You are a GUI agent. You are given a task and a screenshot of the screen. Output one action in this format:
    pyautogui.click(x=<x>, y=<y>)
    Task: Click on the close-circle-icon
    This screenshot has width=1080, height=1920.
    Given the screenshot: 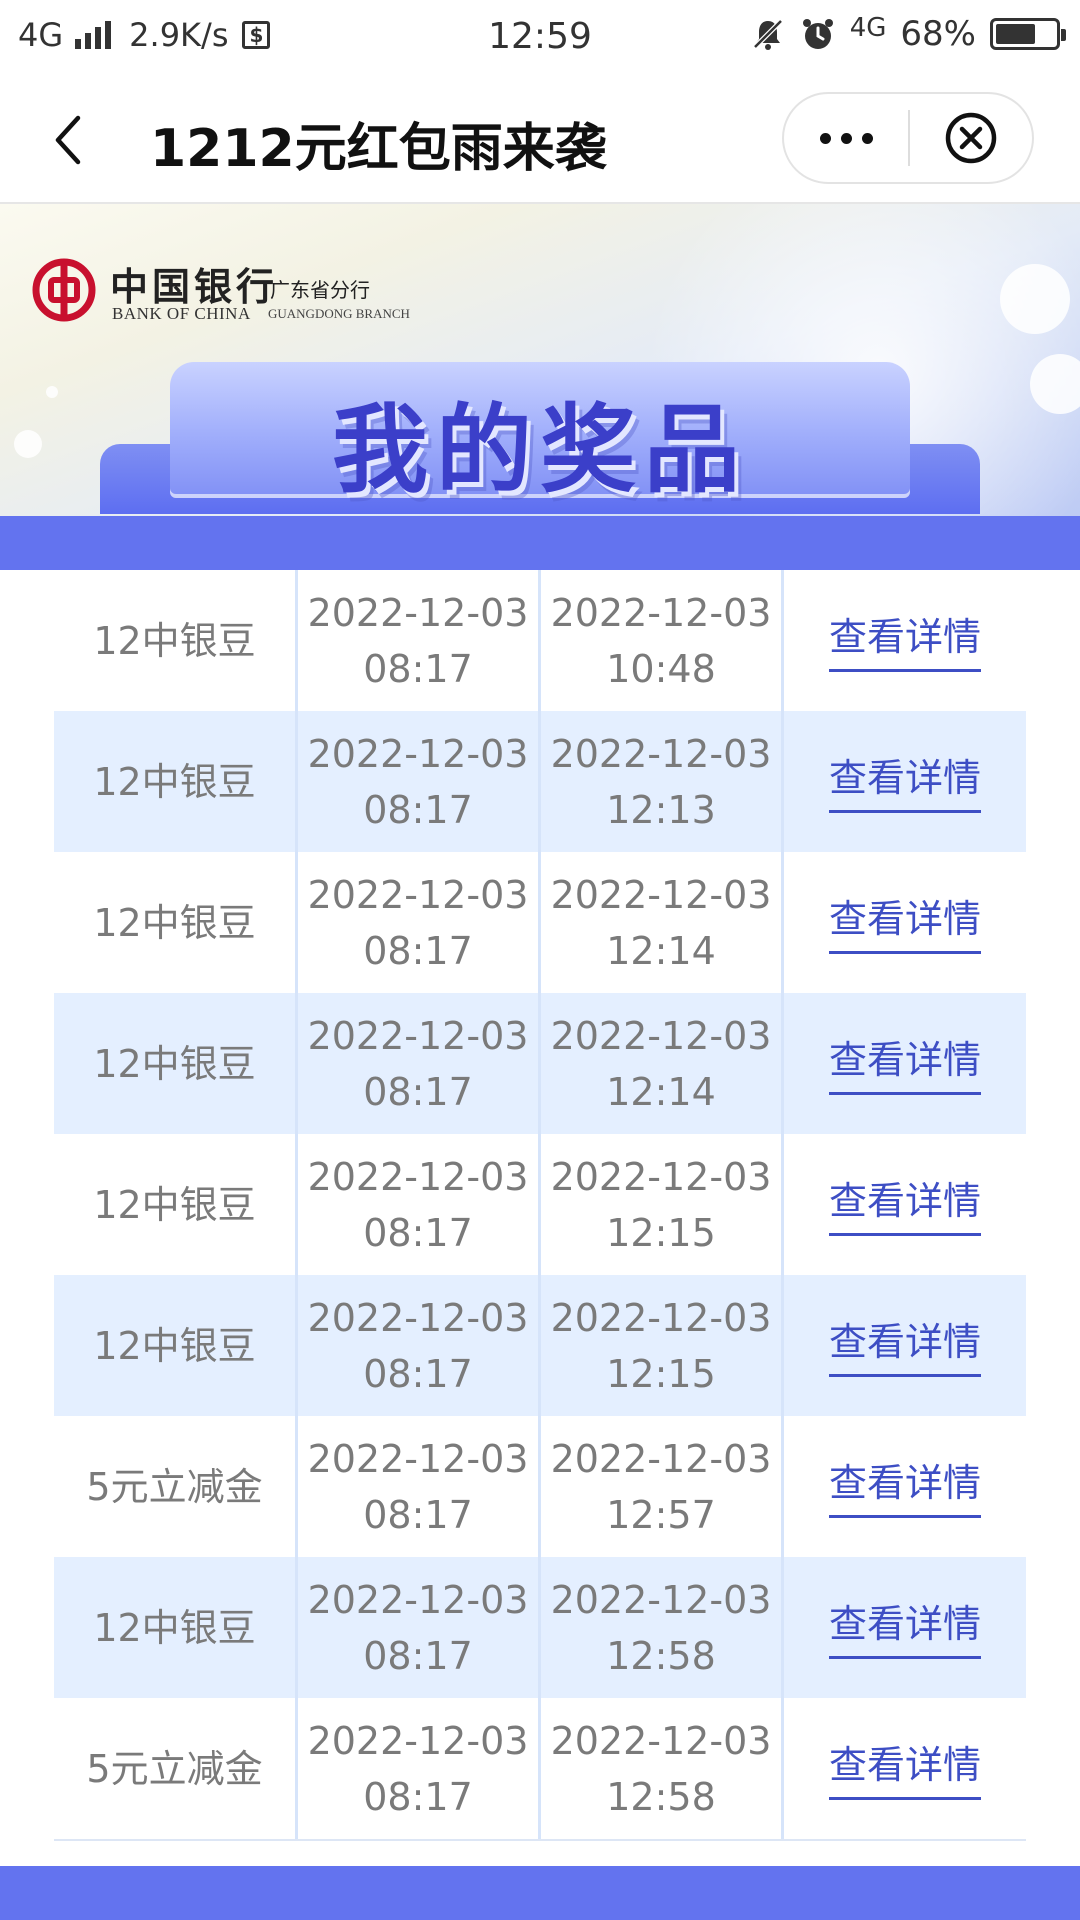 What is the action you would take?
    pyautogui.click(x=971, y=138)
    